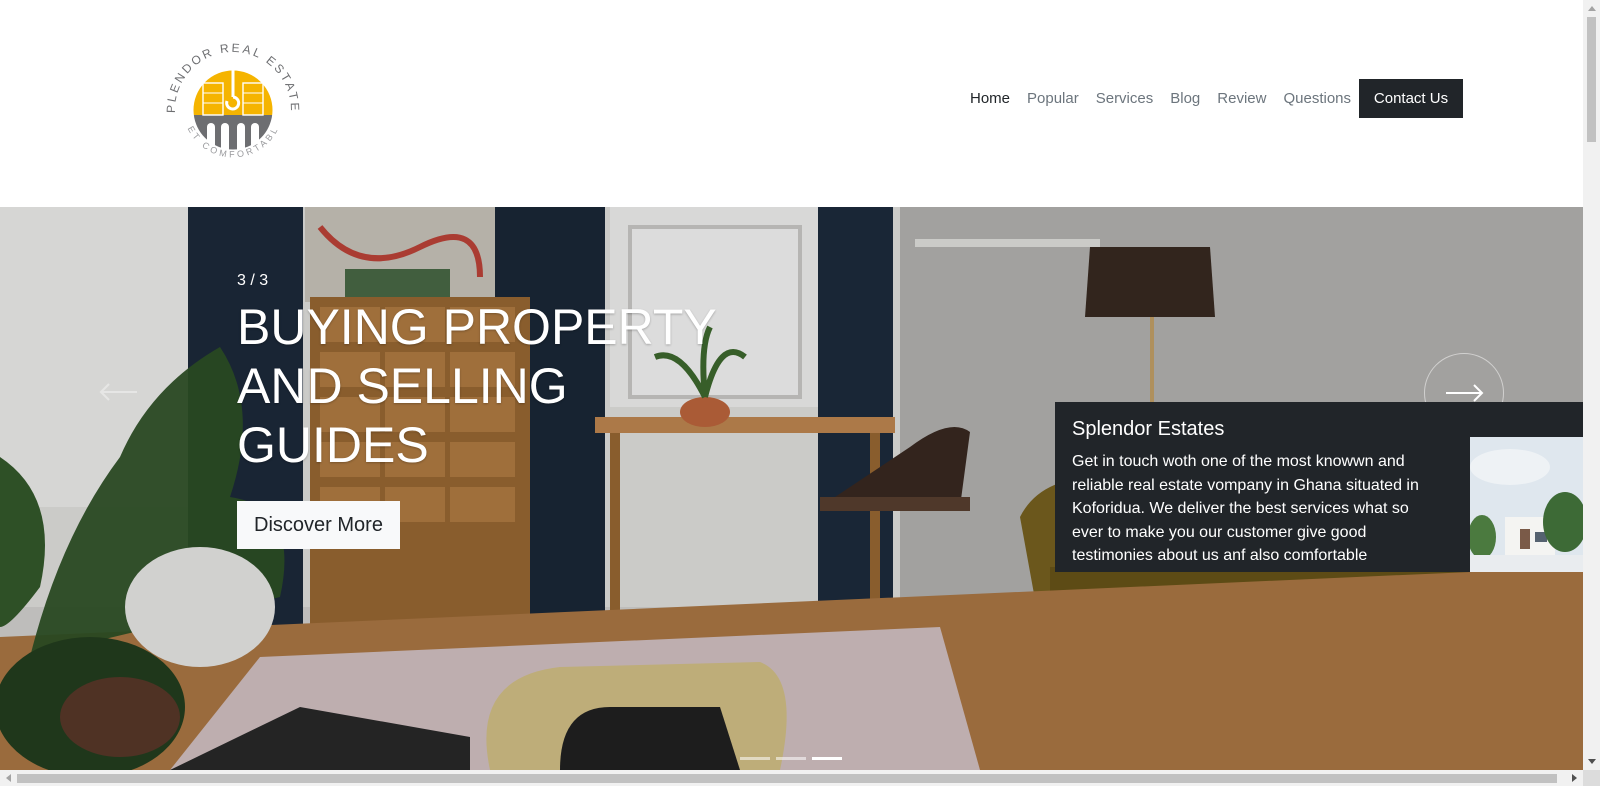 This screenshot has height=786, width=1600. Describe the element at coordinates (1241, 98) in the screenshot. I see `nav-link-review: Review` at that location.